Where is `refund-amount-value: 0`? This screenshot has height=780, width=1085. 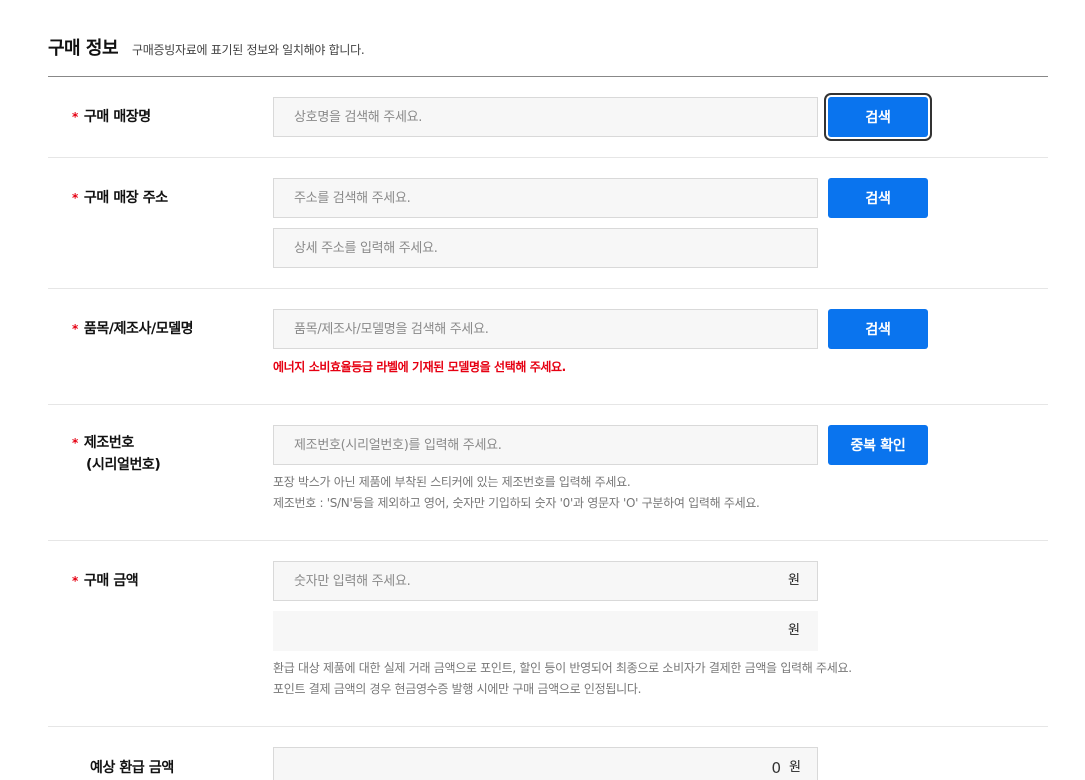
refund-amount-value: 0 is located at coordinates (776, 768).